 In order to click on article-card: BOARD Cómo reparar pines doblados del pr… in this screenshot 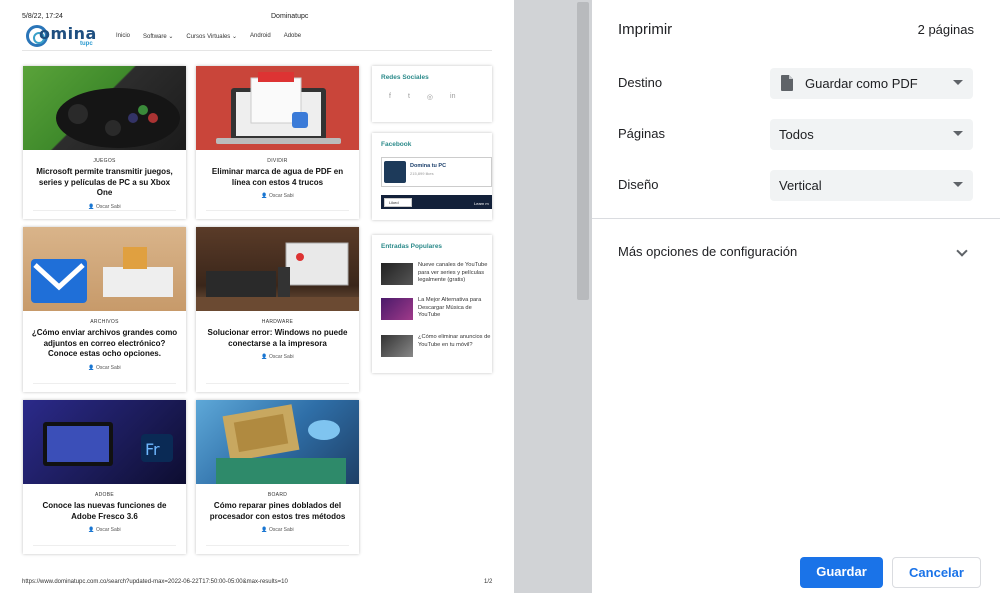, I will do `click(277, 477)`.